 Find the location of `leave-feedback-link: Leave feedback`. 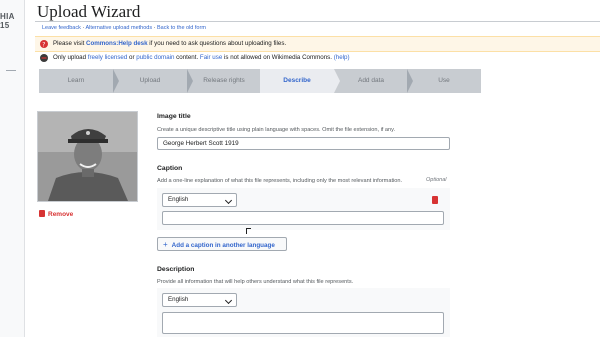

leave-feedback-link: Leave feedback is located at coordinates (61, 28).